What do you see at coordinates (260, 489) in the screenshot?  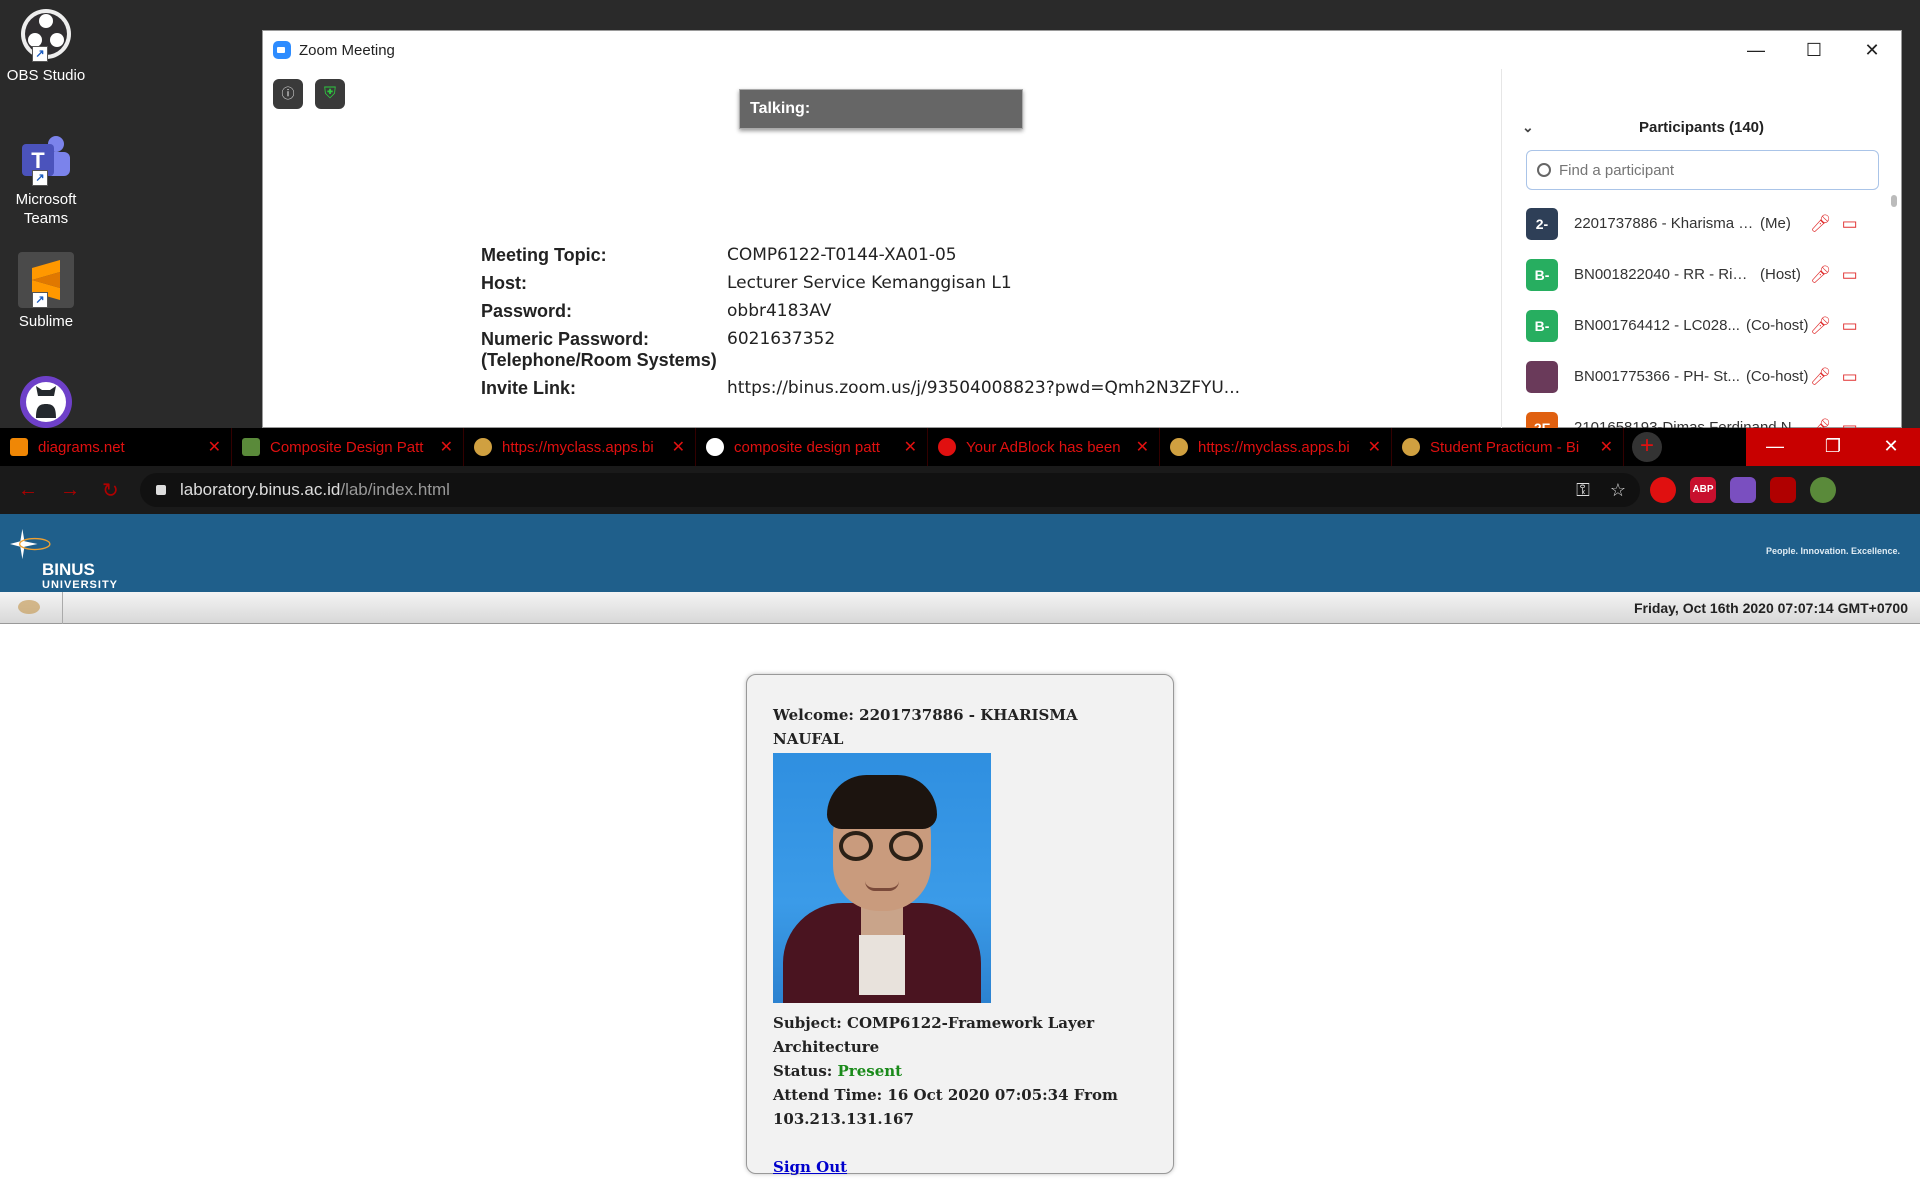 I see `url-host: laboratory.binus.ac.id` at bounding box center [260, 489].